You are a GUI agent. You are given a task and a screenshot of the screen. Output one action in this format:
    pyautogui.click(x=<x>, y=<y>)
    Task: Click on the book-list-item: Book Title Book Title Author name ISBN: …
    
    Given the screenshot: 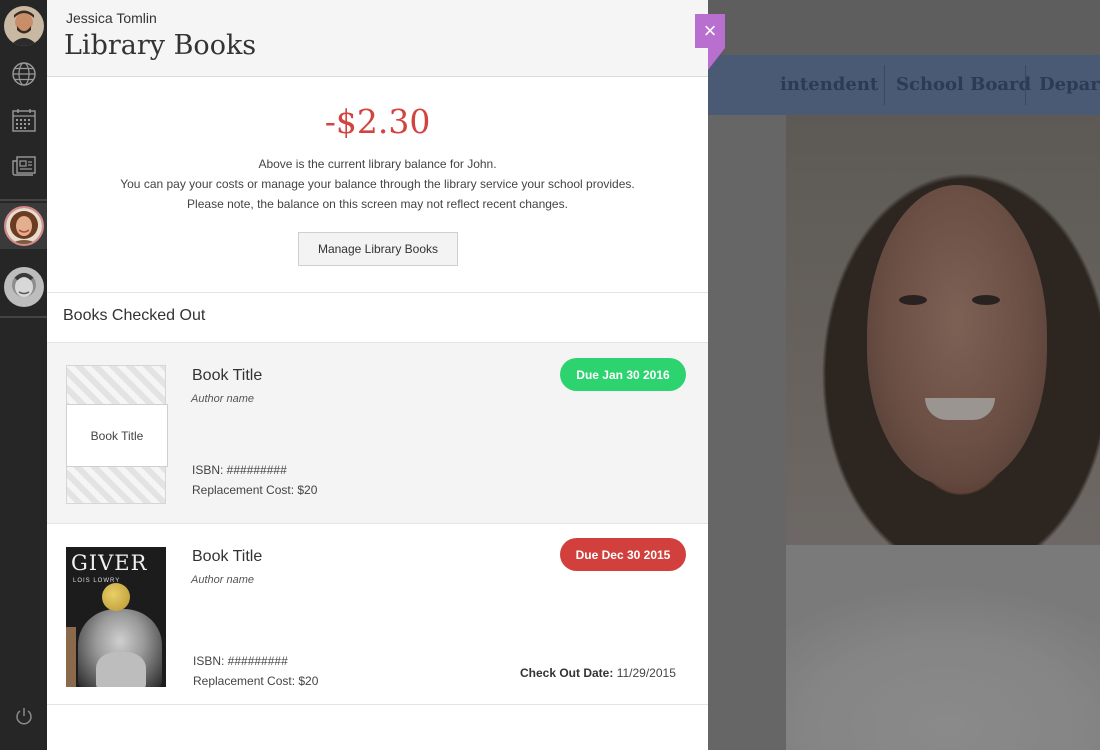 What is the action you would take?
    pyautogui.click(x=377, y=433)
    